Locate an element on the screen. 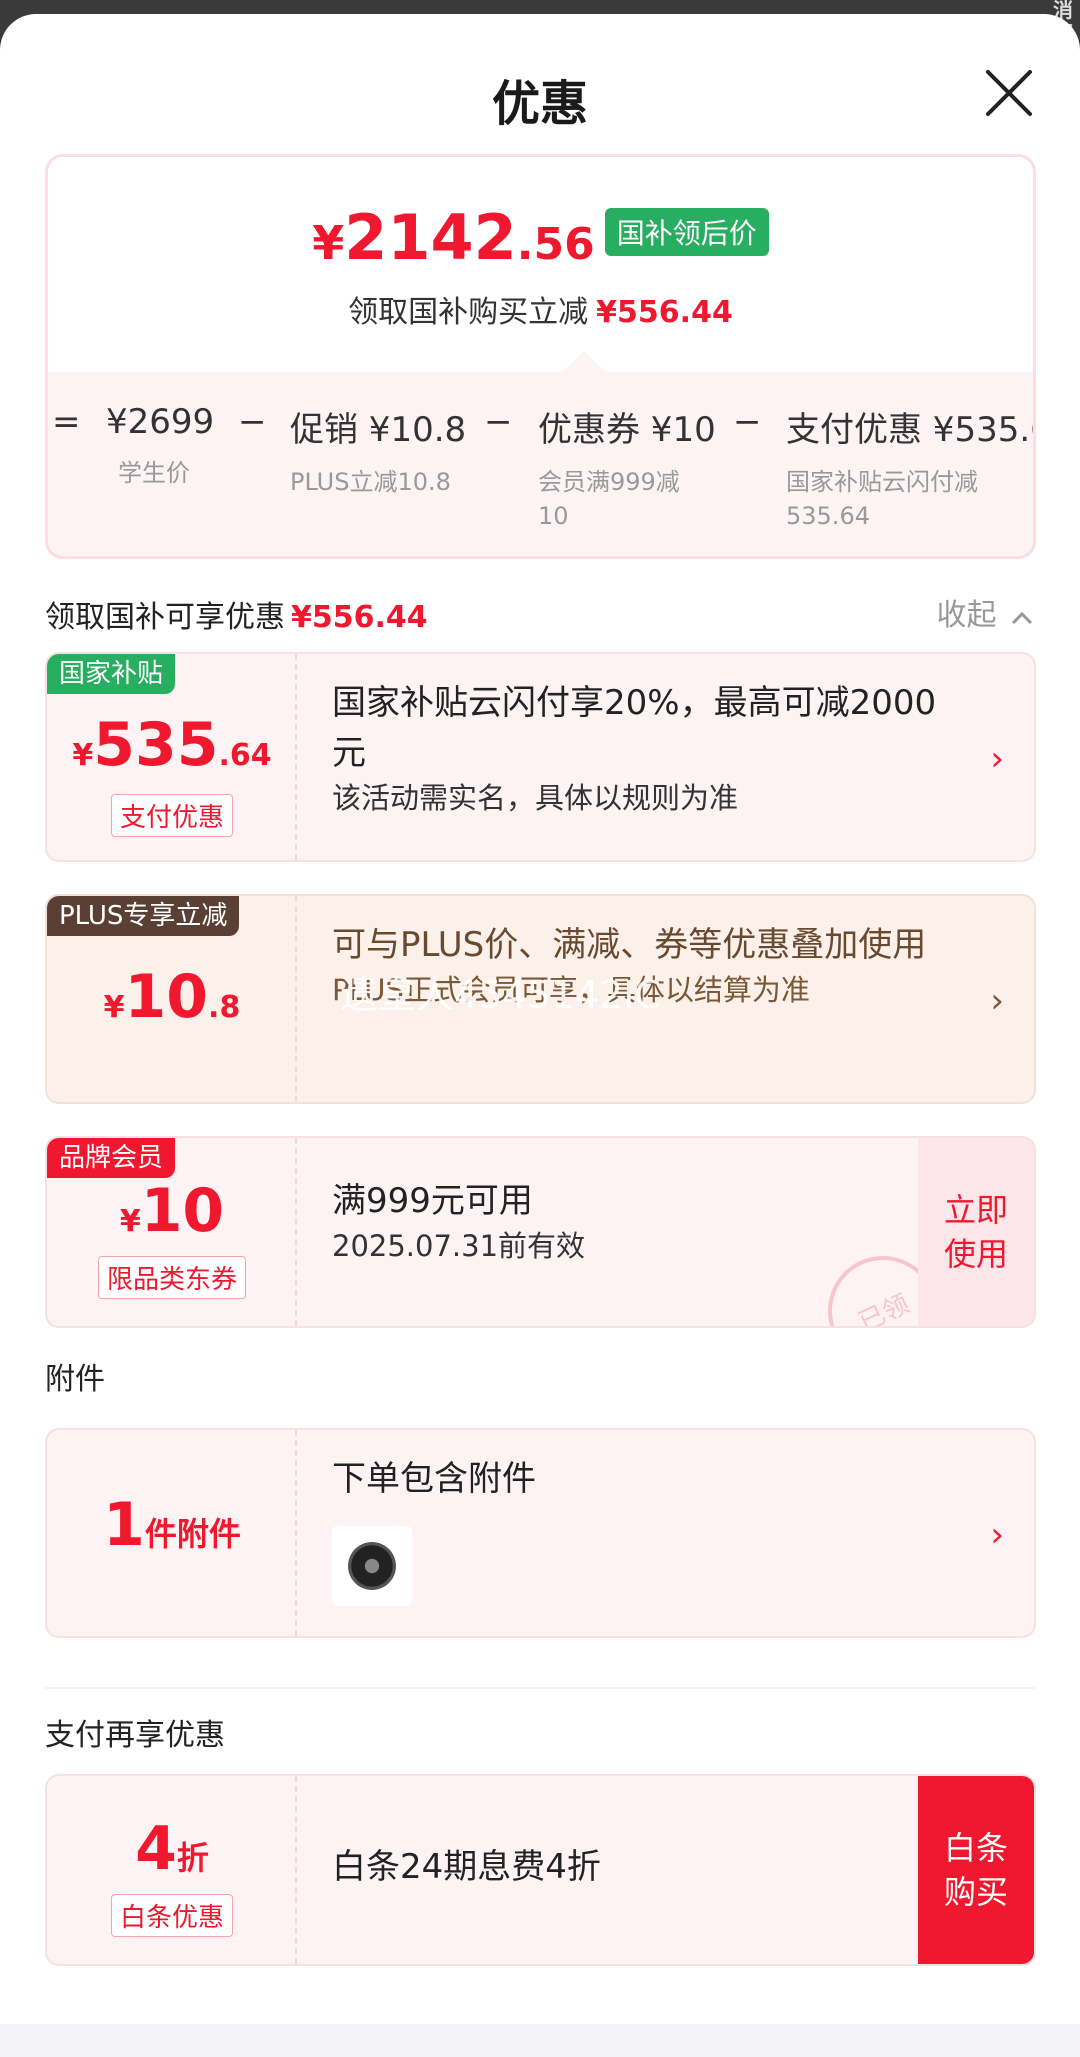 The height and width of the screenshot is (2057, 1080). accessory-thumbnail is located at coordinates (372, 1566).